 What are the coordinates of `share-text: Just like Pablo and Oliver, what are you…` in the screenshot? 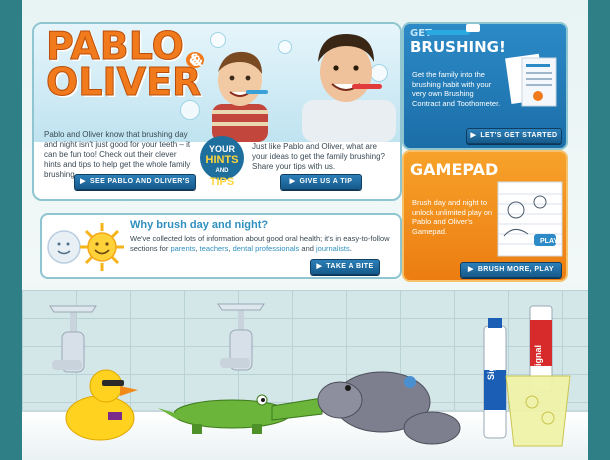 It's located at (318, 156).